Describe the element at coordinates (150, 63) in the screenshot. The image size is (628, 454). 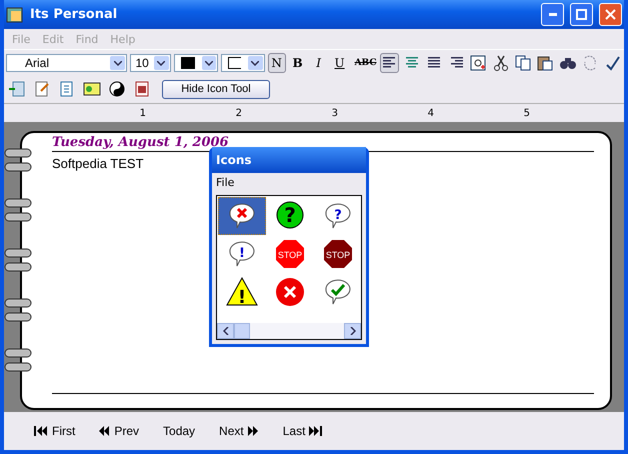
I see `size-dropdown: 10` at that location.